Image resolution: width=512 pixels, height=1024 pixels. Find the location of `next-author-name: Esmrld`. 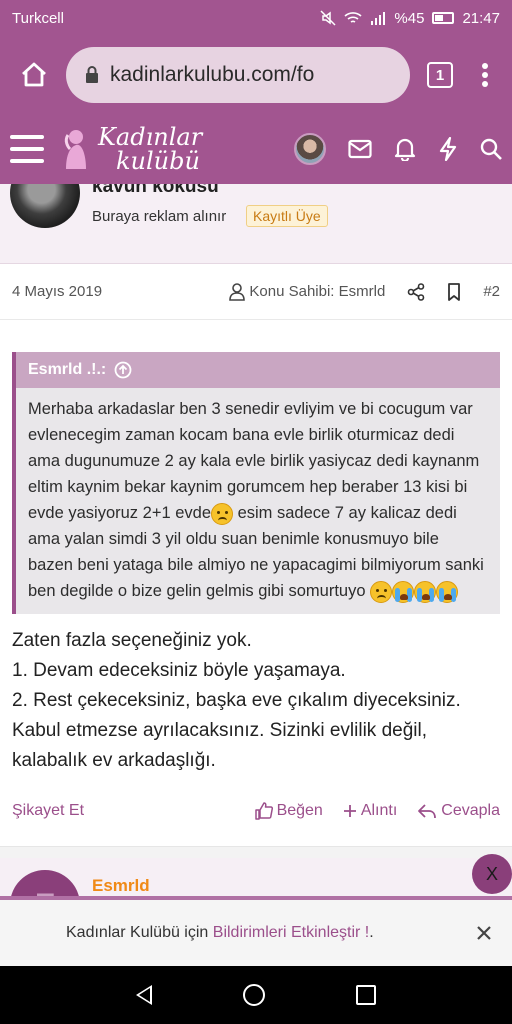

next-author-name: Esmrld is located at coordinates (121, 886).